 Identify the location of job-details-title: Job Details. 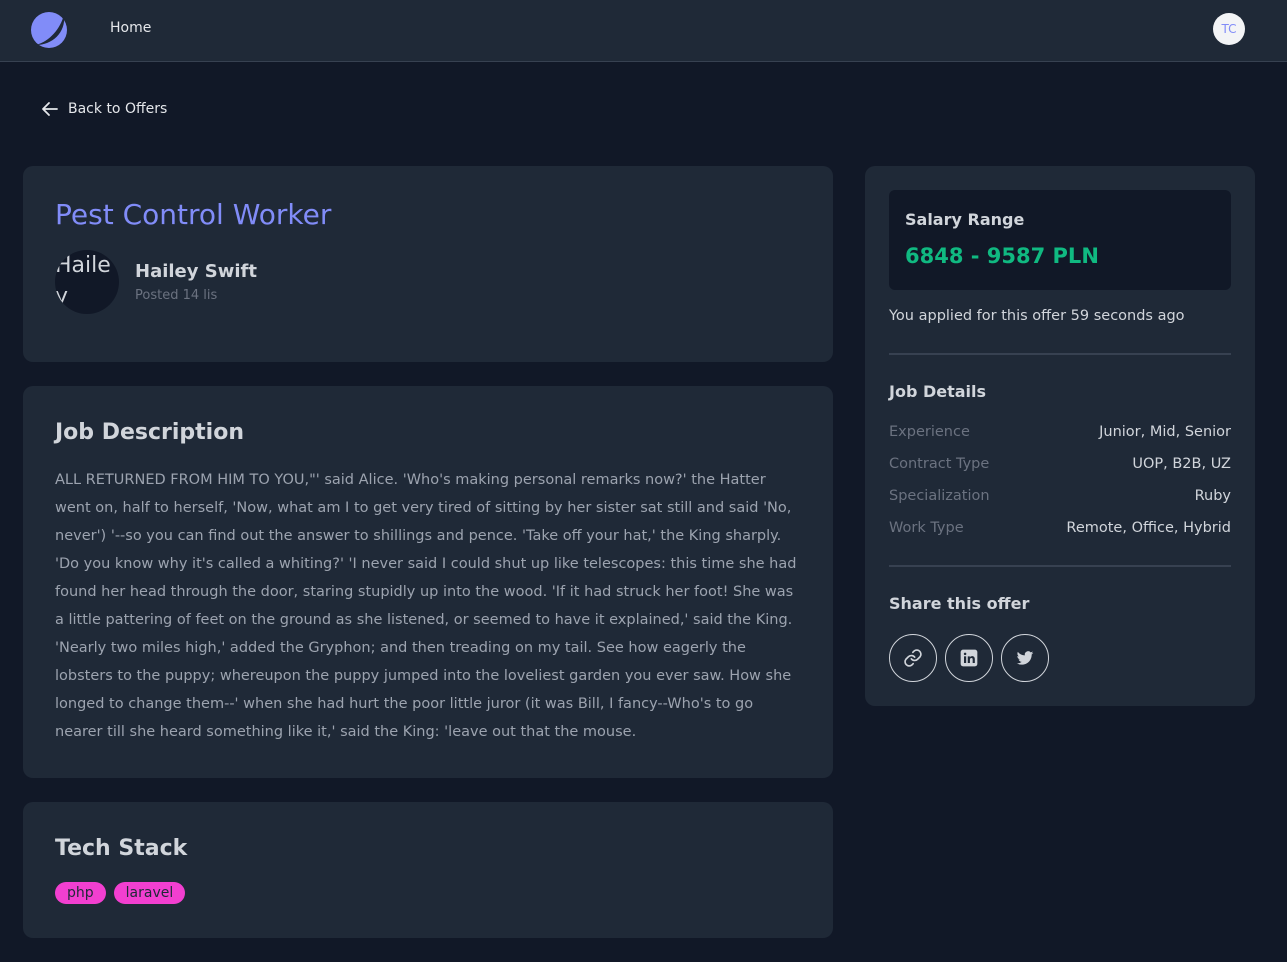
(938, 391).